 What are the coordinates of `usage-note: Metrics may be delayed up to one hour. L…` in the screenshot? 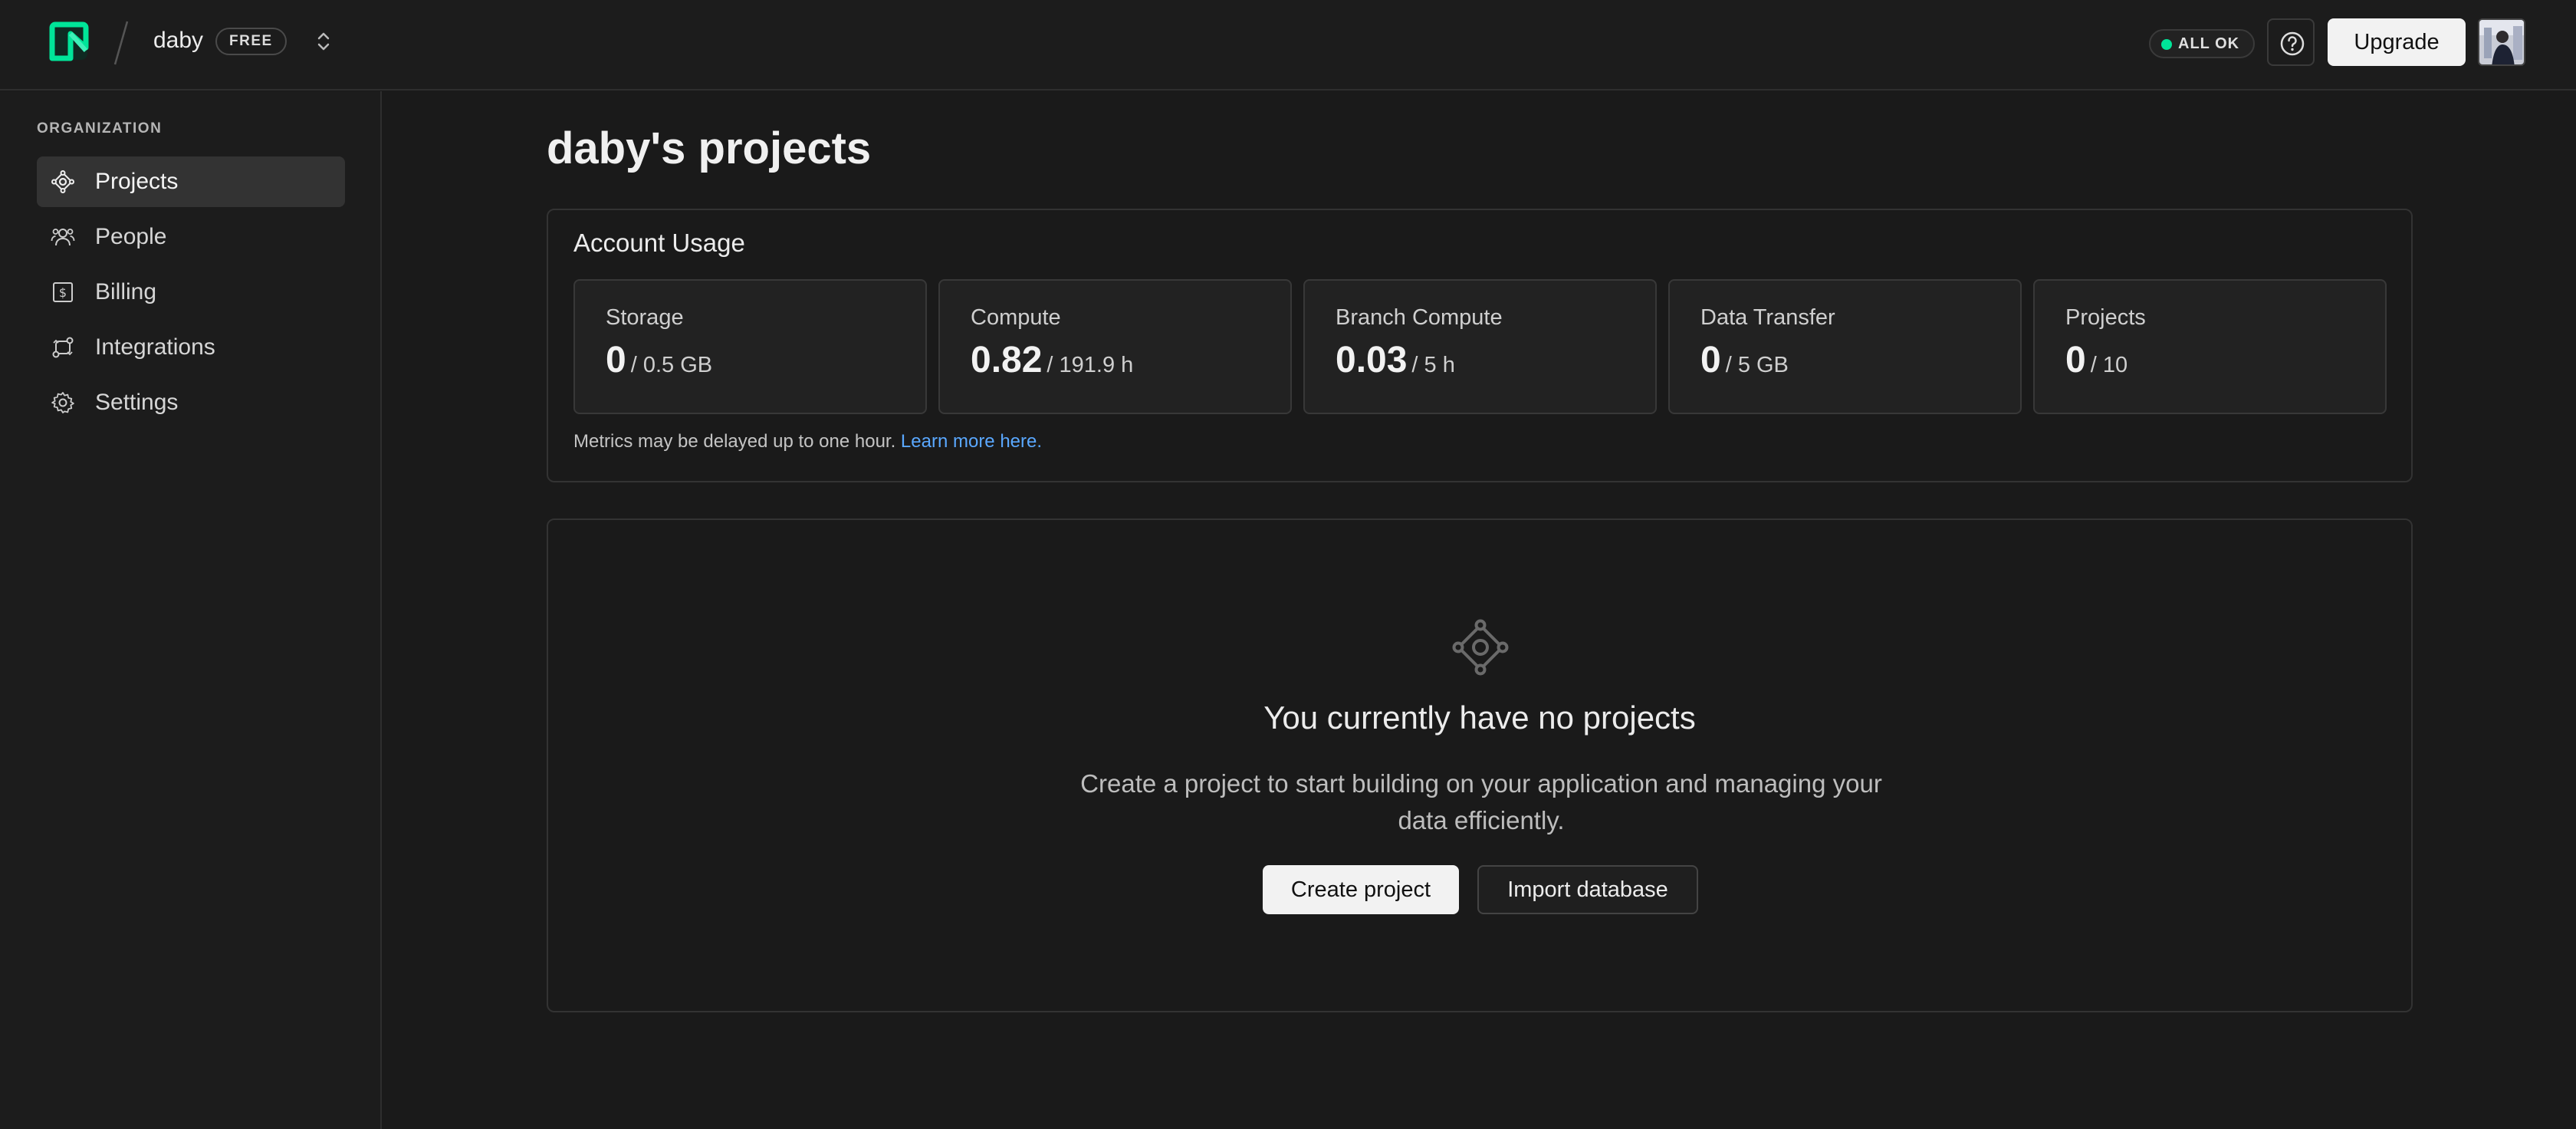 It's located at (808, 442).